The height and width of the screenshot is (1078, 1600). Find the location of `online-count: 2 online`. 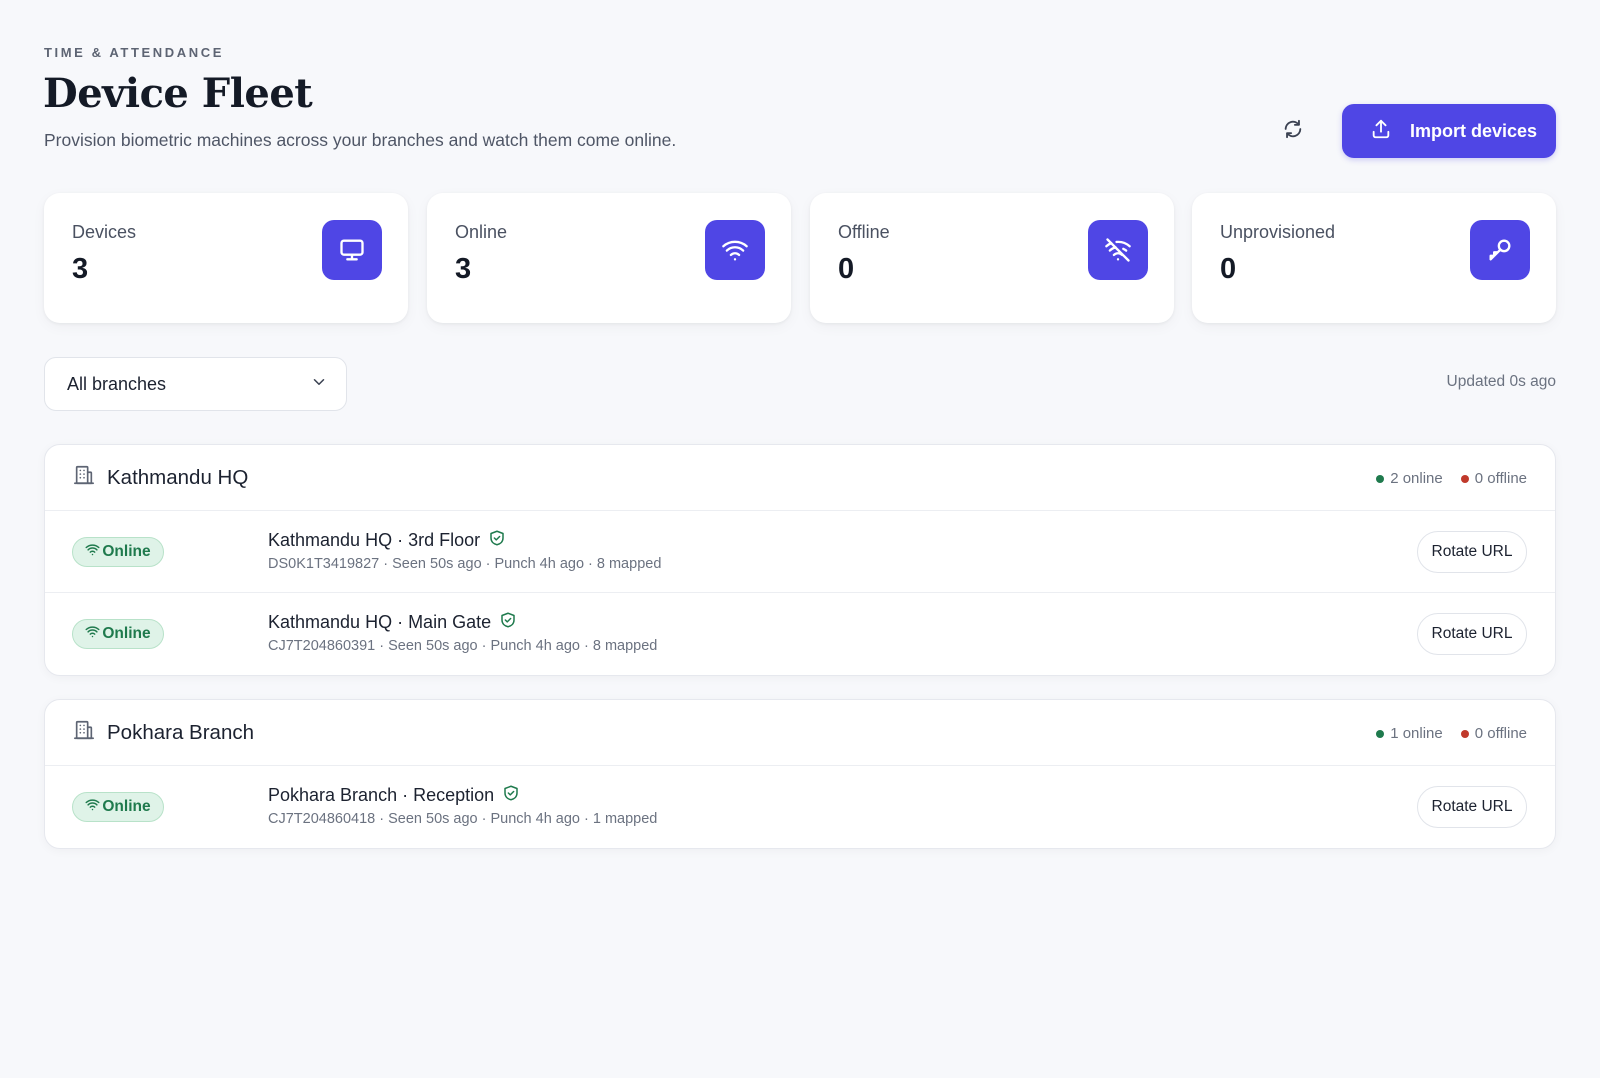

online-count: 2 online is located at coordinates (1409, 478).